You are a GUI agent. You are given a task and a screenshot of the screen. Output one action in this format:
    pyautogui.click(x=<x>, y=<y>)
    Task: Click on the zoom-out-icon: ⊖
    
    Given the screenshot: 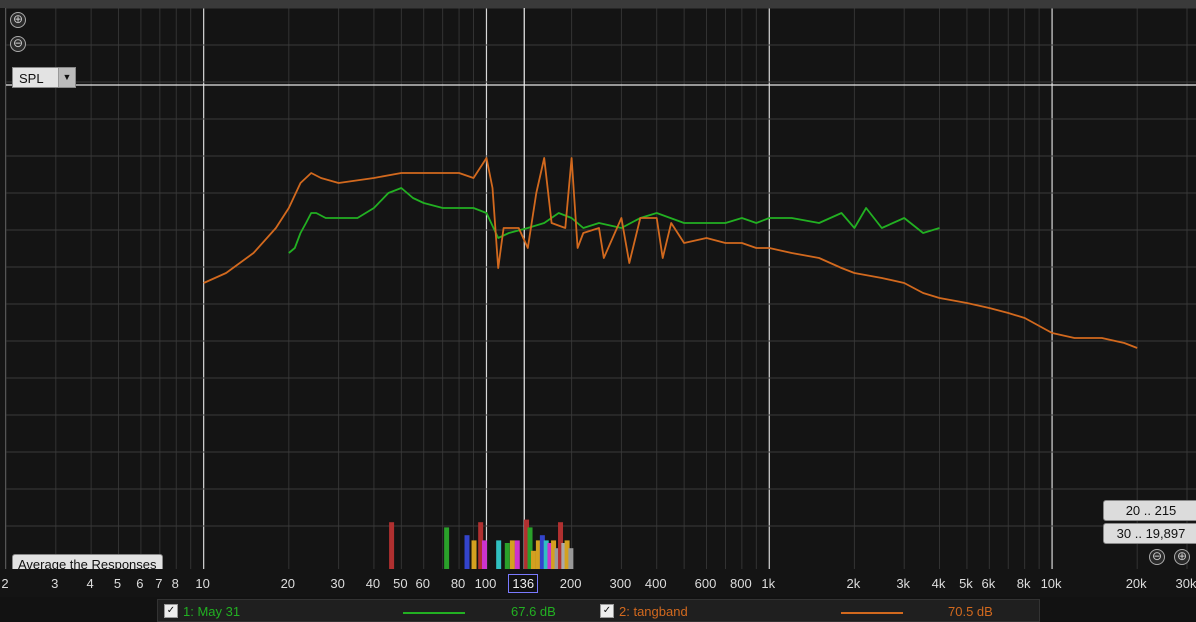 What is the action you would take?
    pyautogui.click(x=18, y=44)
    